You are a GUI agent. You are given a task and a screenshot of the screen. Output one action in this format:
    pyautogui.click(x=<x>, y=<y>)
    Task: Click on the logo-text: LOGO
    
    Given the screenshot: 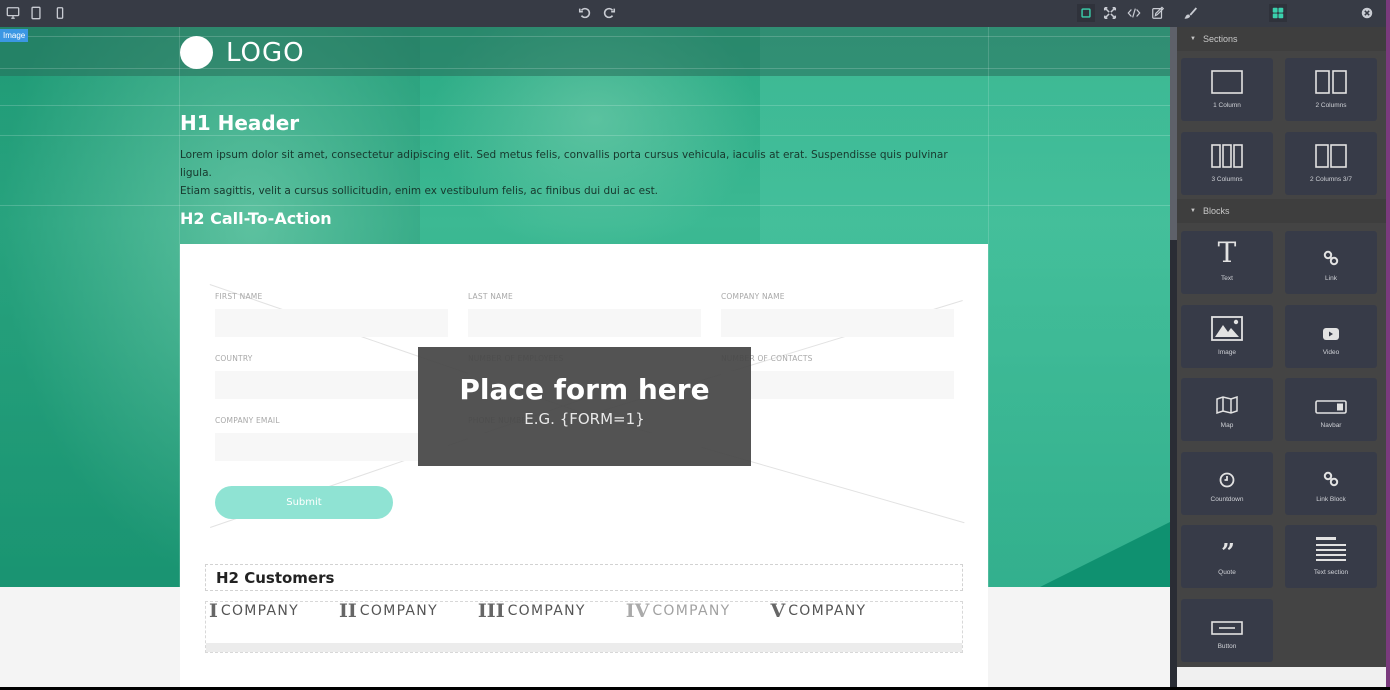 What is the action you would take?
    pyautogui.click(x=265, y=52)
    